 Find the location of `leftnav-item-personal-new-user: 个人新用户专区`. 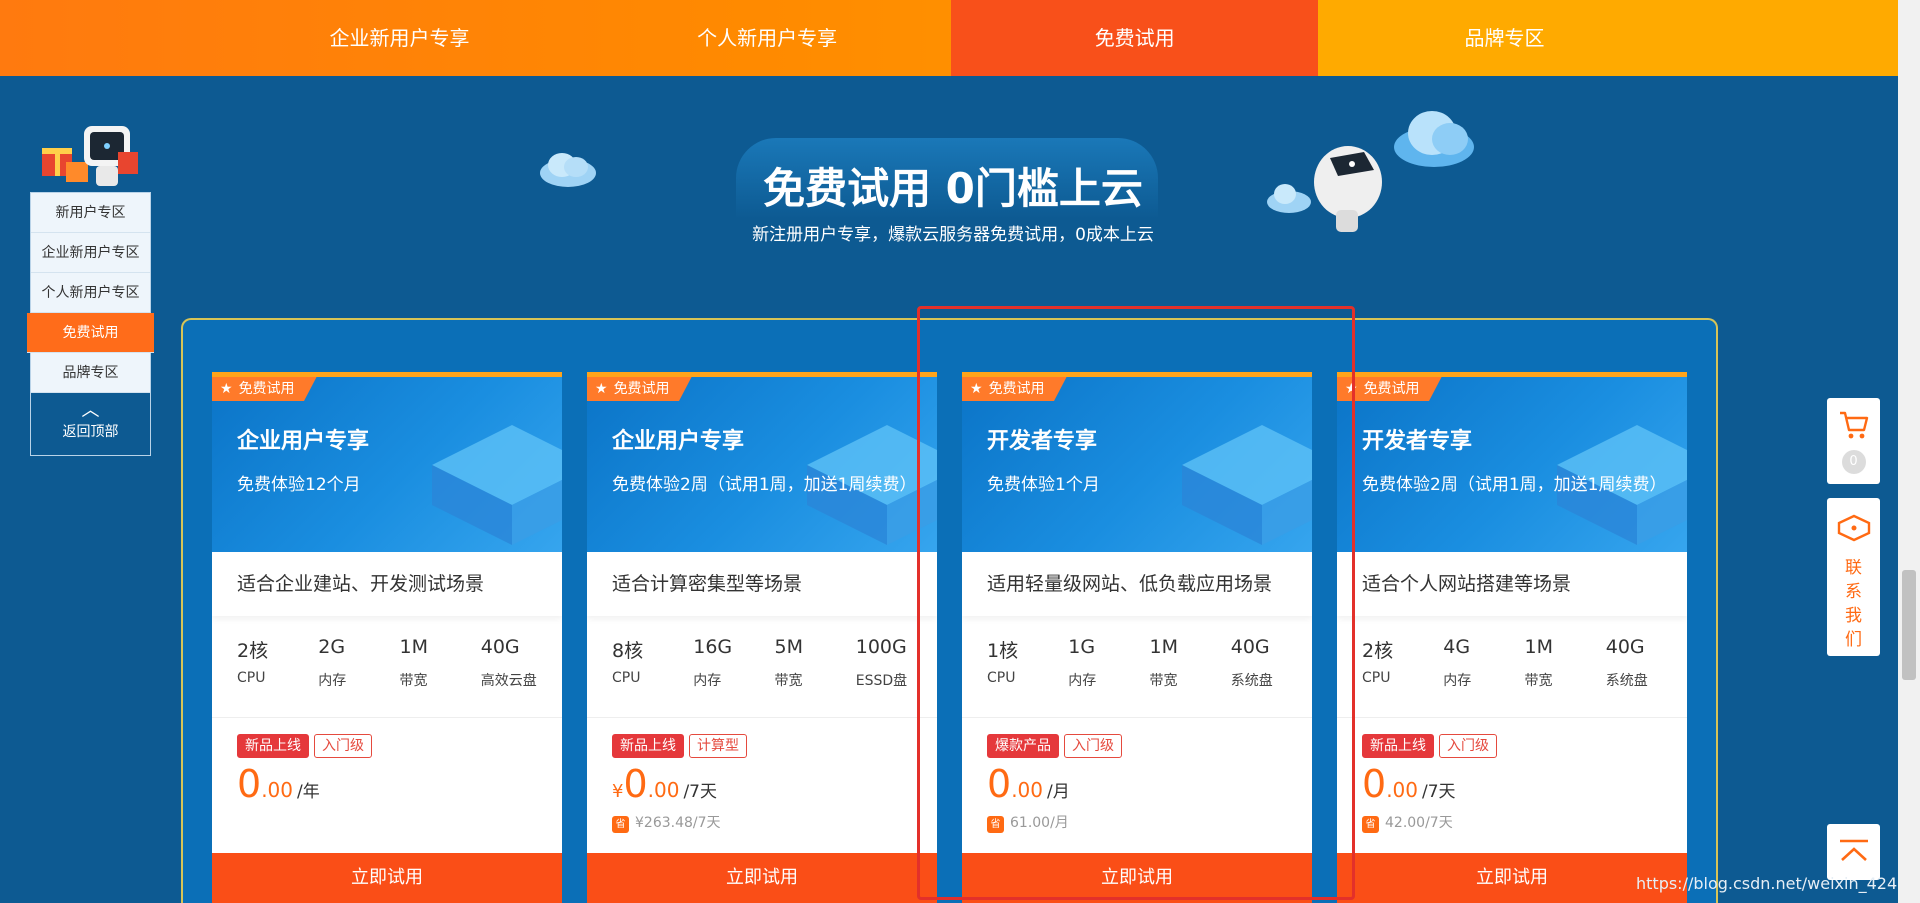

leftnav-item-personal-new-user: 个人新用户专区 is located at coordinates (90, 293).